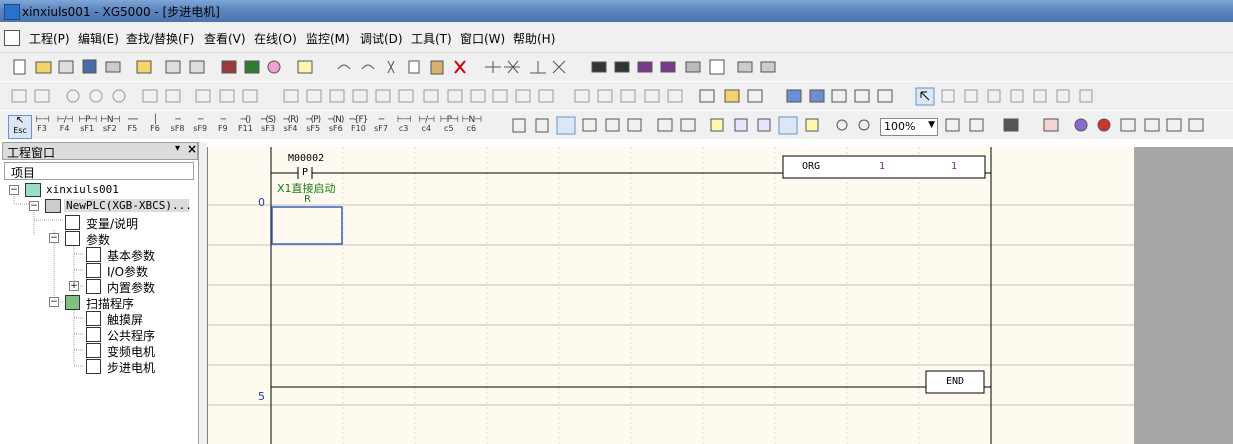  Describe the element at coordinates (291, 96) in the screenshot. I see `monitor-start-icon` at that location.